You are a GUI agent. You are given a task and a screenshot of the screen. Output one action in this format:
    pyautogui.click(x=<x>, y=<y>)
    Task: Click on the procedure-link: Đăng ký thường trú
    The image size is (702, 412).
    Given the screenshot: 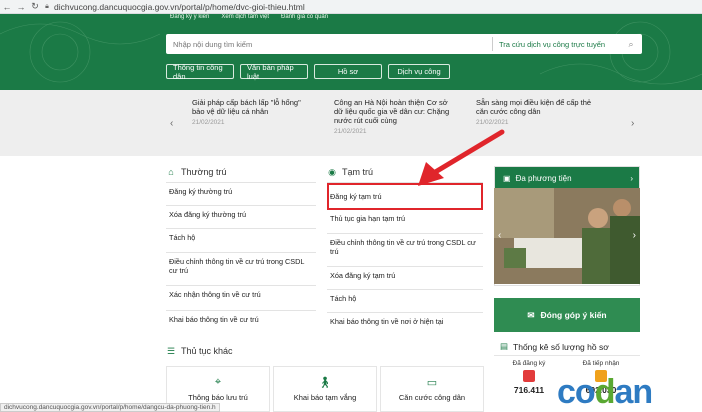 What is the action you would take?
    pyautogui.click(x=241, y=193)
    